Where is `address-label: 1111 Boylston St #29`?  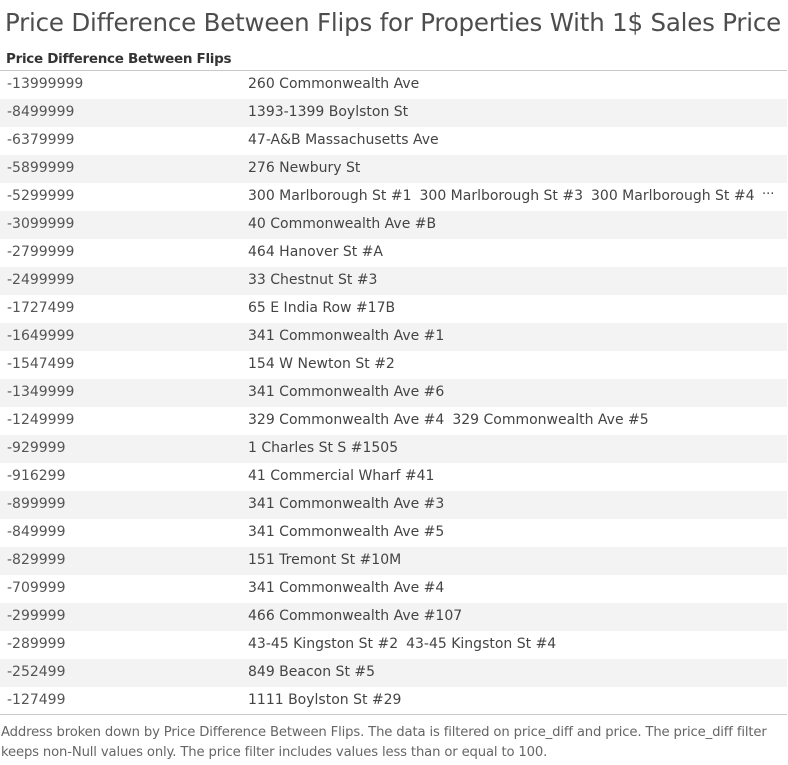
address-label: 1111 Boylston St #29 is located at coordinates (325, 700).